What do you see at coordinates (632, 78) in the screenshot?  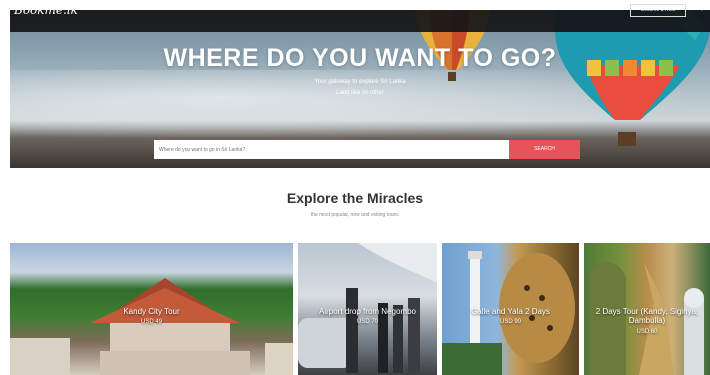 I see `hot-air-balloon-large-image` at bounding box center [632, 78].